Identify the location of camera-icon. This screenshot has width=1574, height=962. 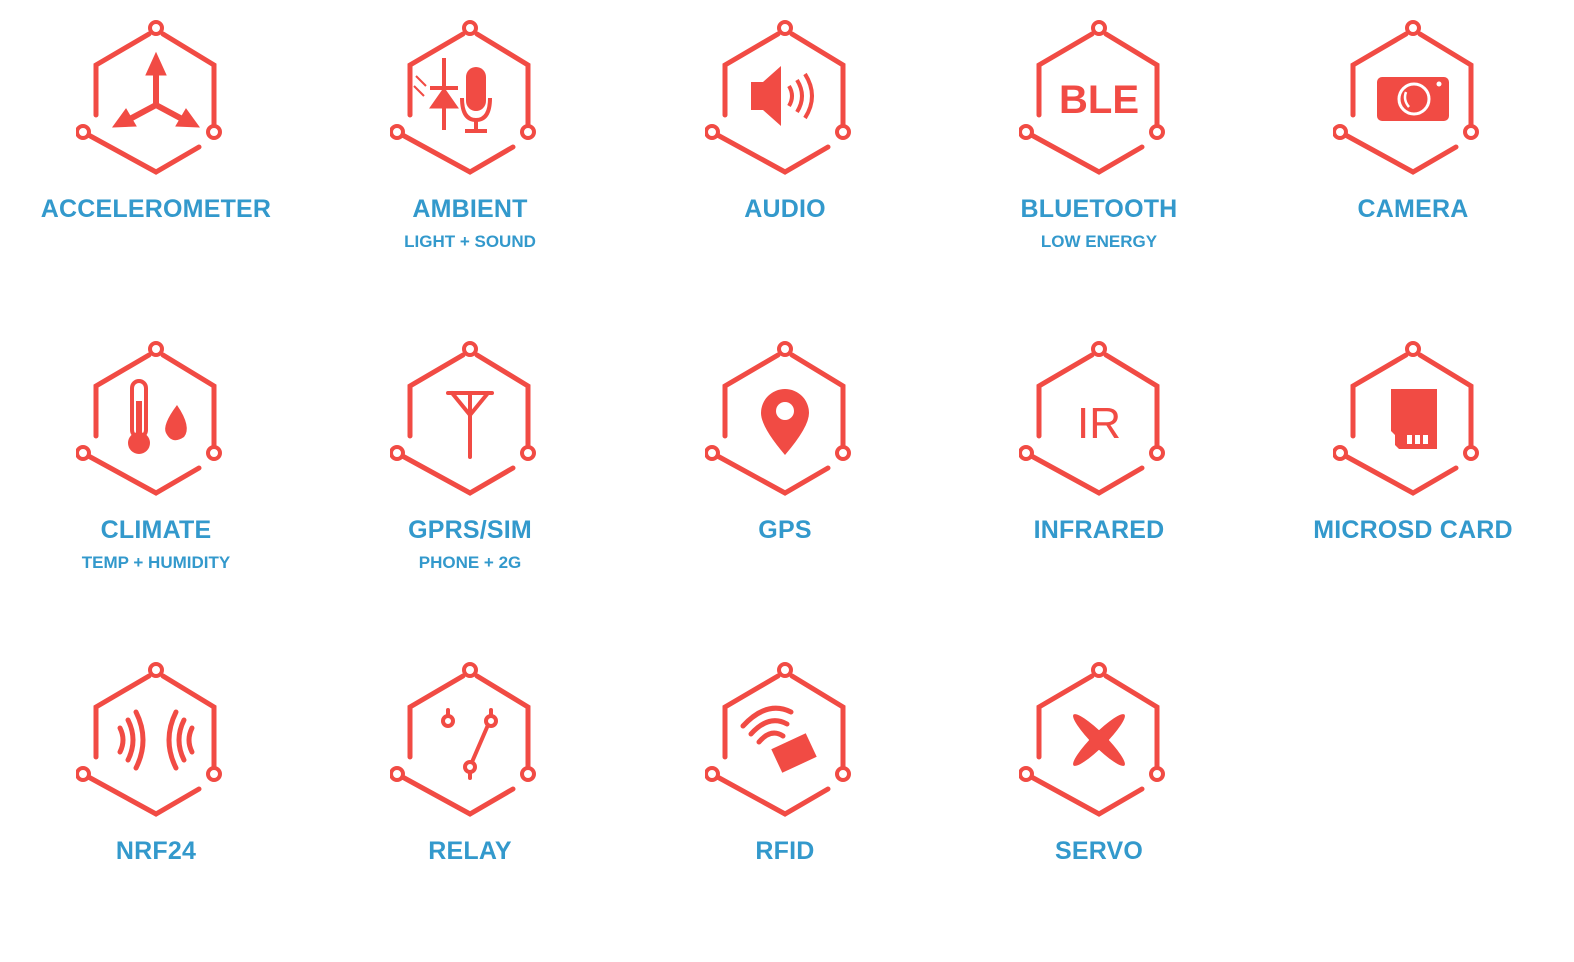
(1413, 99).